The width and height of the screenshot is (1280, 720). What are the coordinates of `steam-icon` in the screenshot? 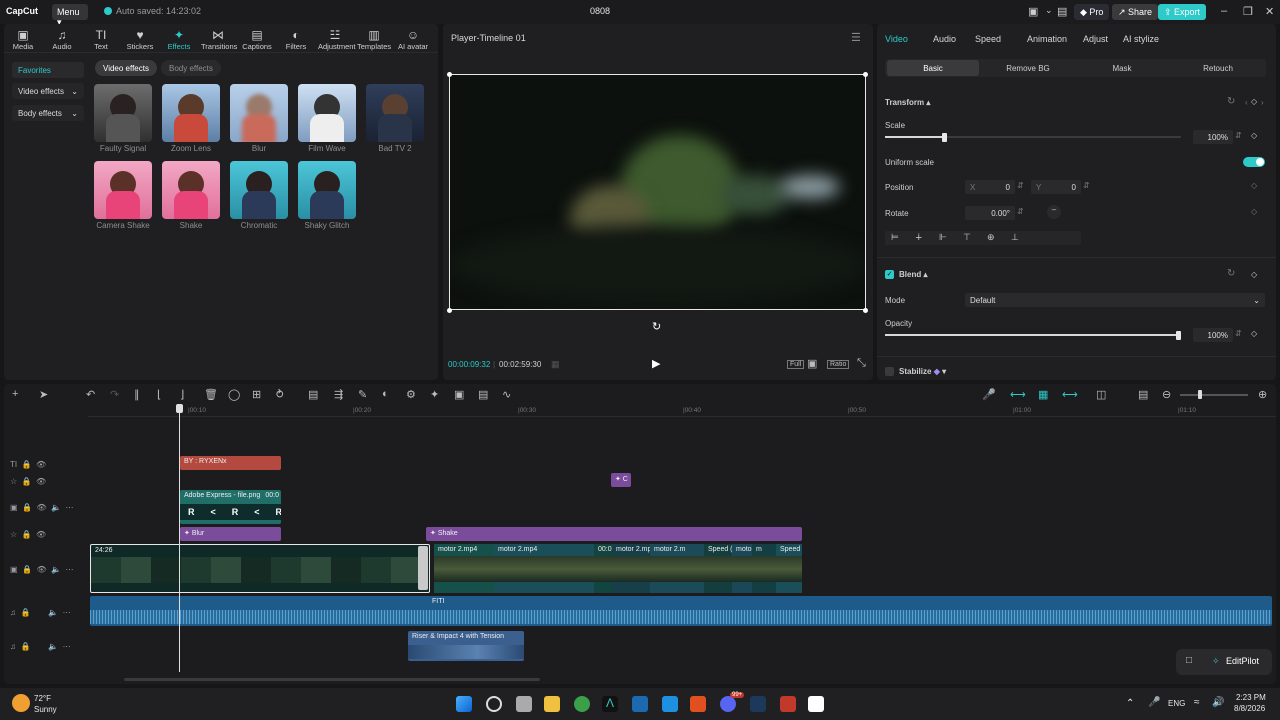 It's located at (640, 704).